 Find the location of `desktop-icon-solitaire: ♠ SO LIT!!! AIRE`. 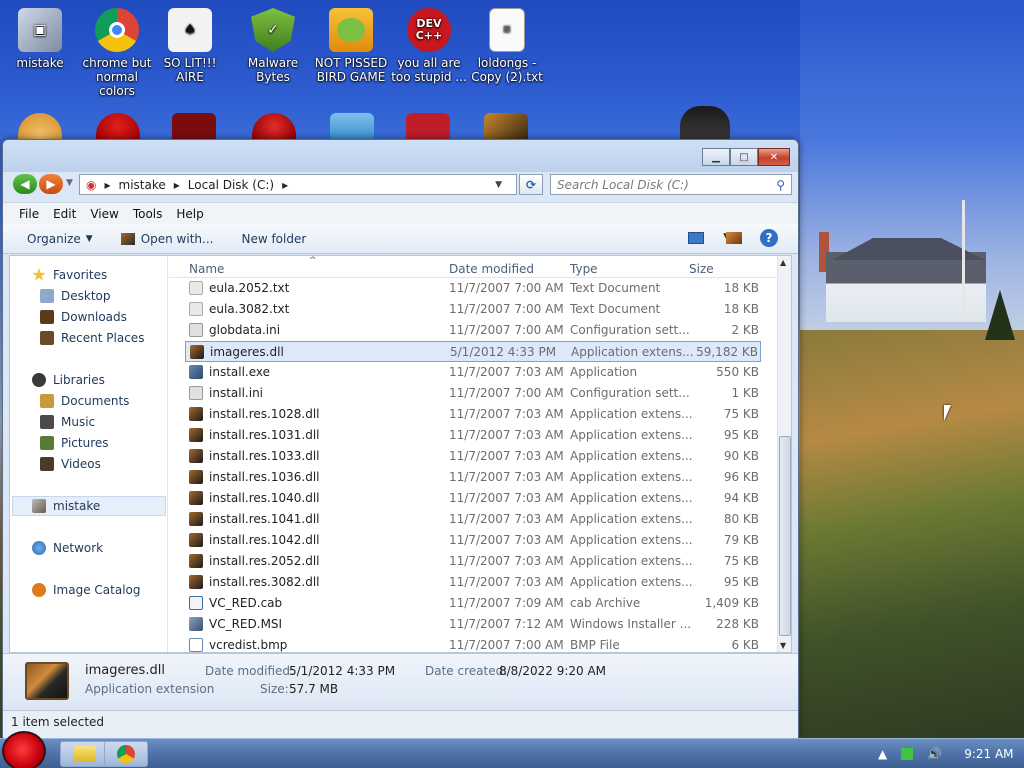

desktop-icon-solitaire: ♠ SO LIT!!! AIRE is located at coordinates (190, 46).